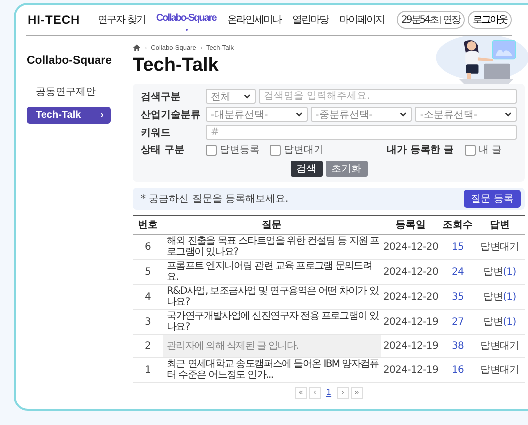 This screenshot has height=425, width=528. I want to click on question-link: 해외 진출을 목표 스타트업을 위한 컨설팅 등 지원 프로그램이 있나요?, so click(272, 247).